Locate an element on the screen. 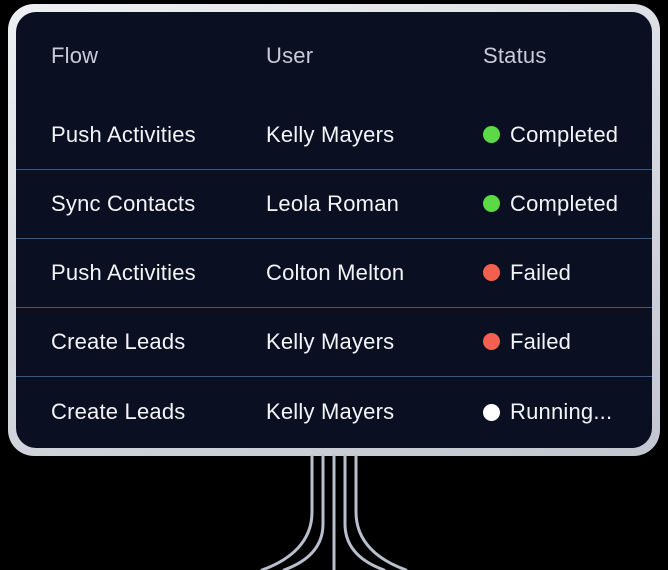  cable-left-inner is located at coordinates (303, 512).